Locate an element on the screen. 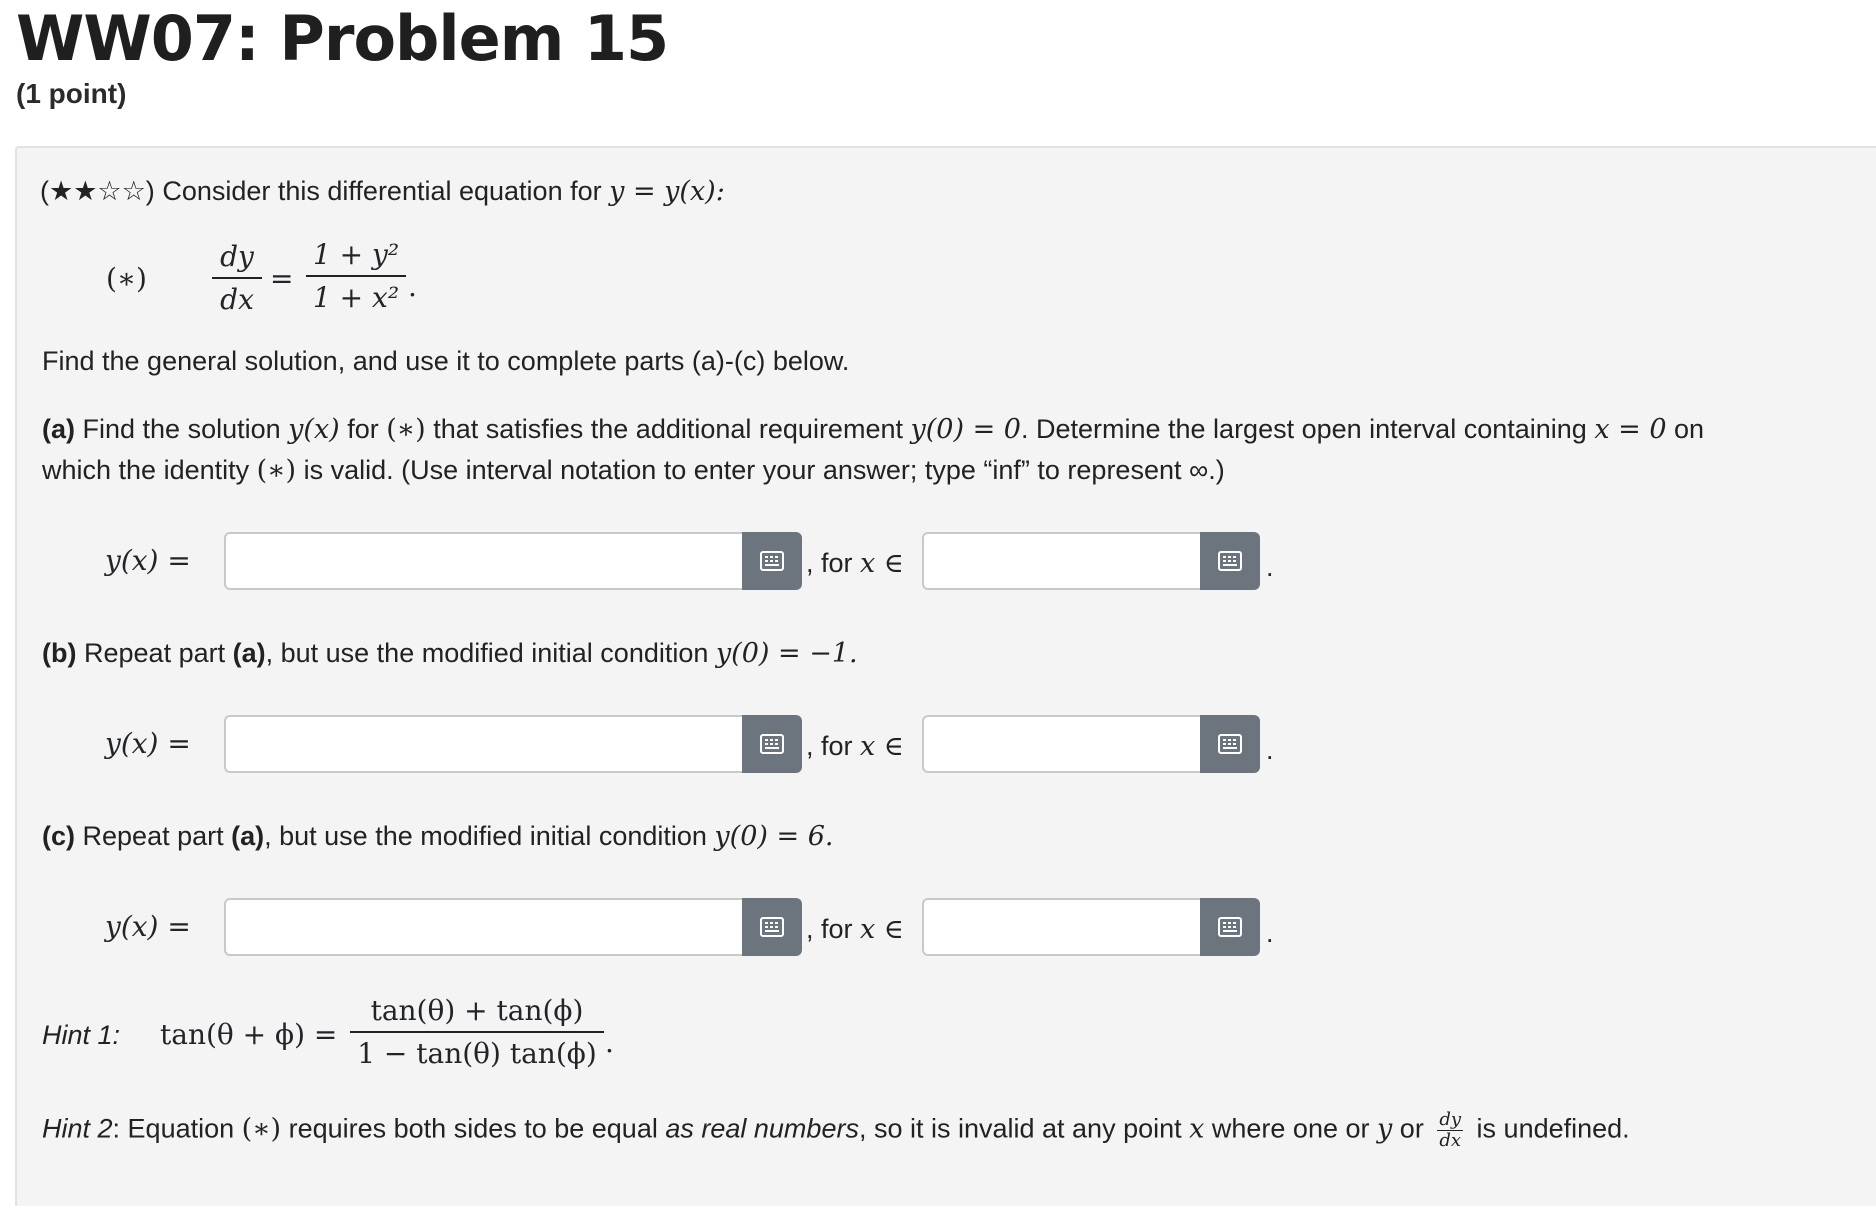  equation-end: . is located at coordinates (412, 286).